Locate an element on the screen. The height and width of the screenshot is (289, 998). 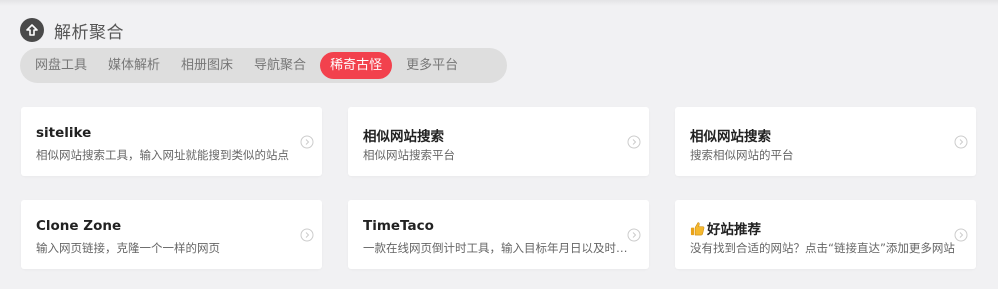
site-card: sitelike 相似网站搜索工具，输入网址就能搜到类似的站点 is located at coordinates (171, 141).